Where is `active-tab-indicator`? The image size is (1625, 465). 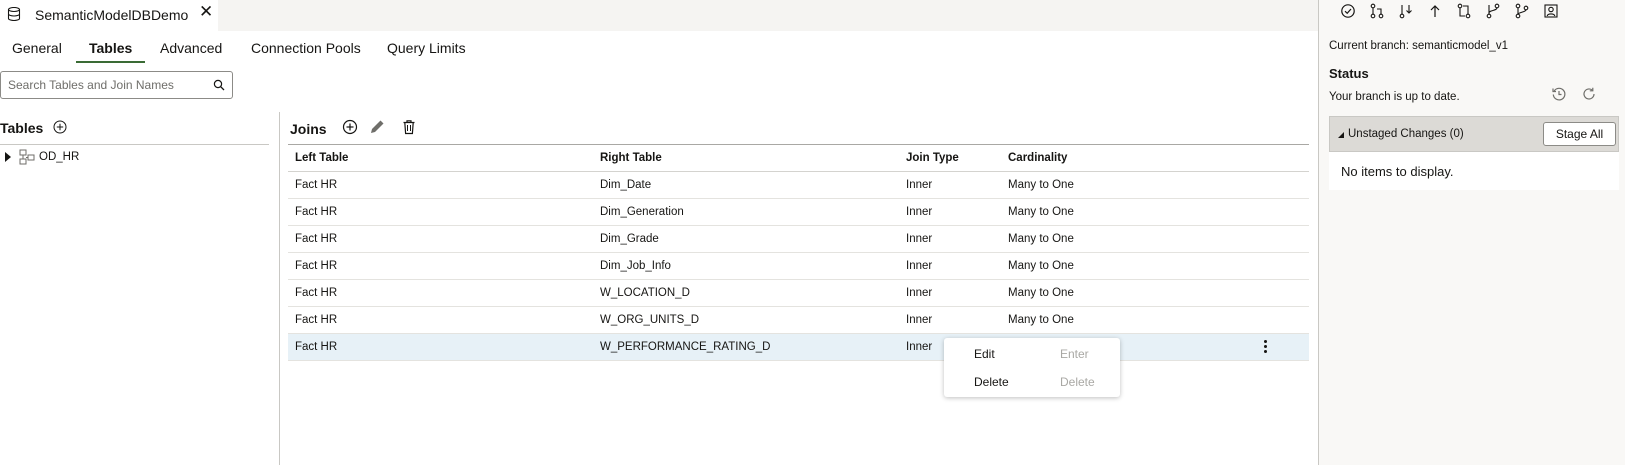 active-tab-indicator is located at coordinates (110, 62).